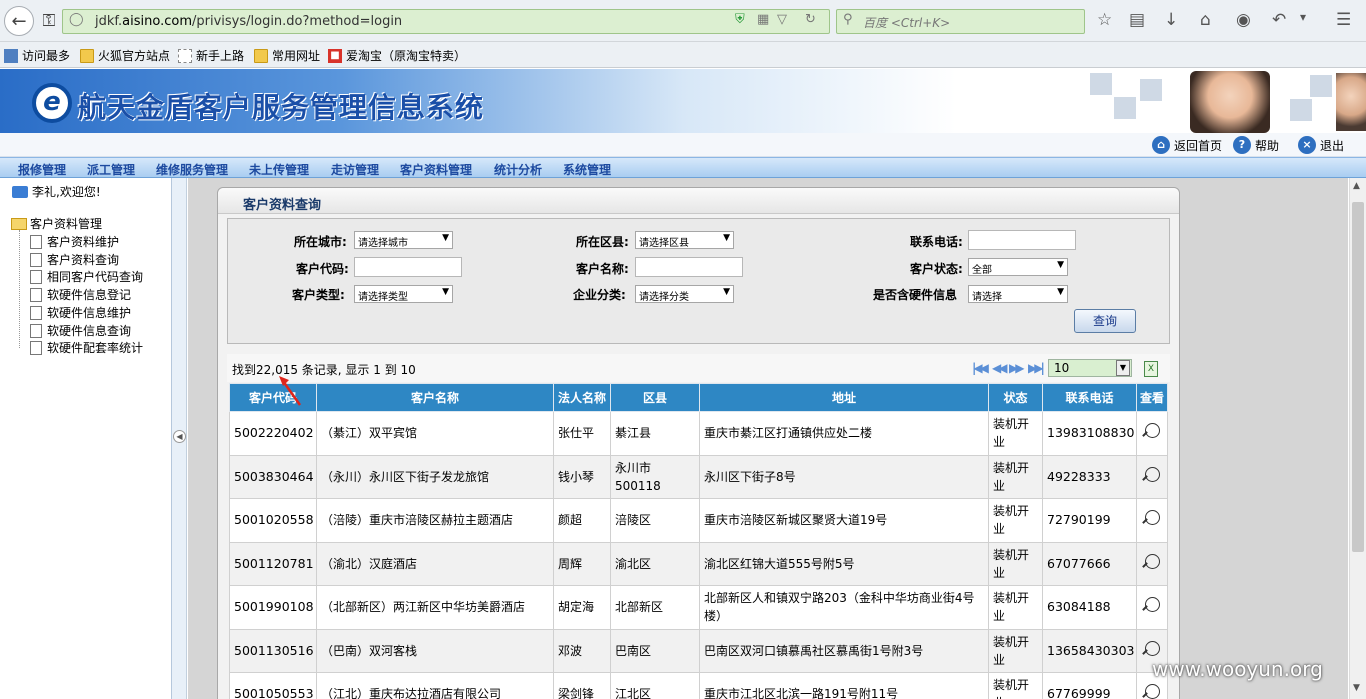  Describe the element at coordinates (134, 56) in the screenshot. I see `bookmark-label: 火狐官方站点` at that location.